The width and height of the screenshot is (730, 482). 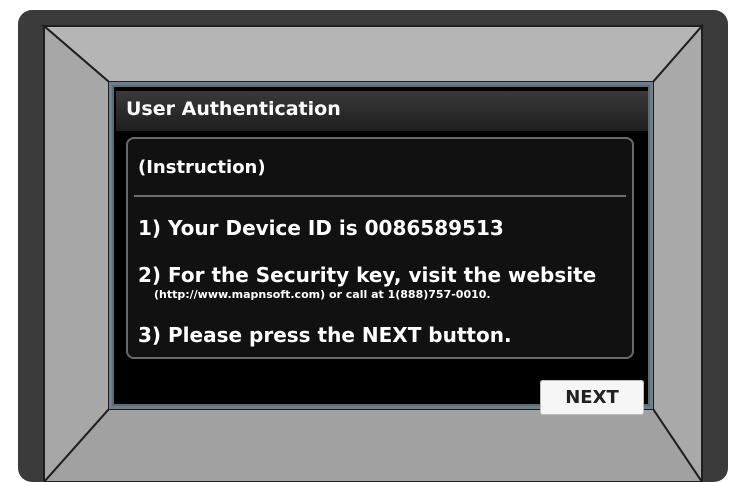 What do you see at coordinates (321, 228) in the screenshot?
I see `instruction-step-1: 1) Your Device ID is 0086589513` at bounding box center [321, 228].